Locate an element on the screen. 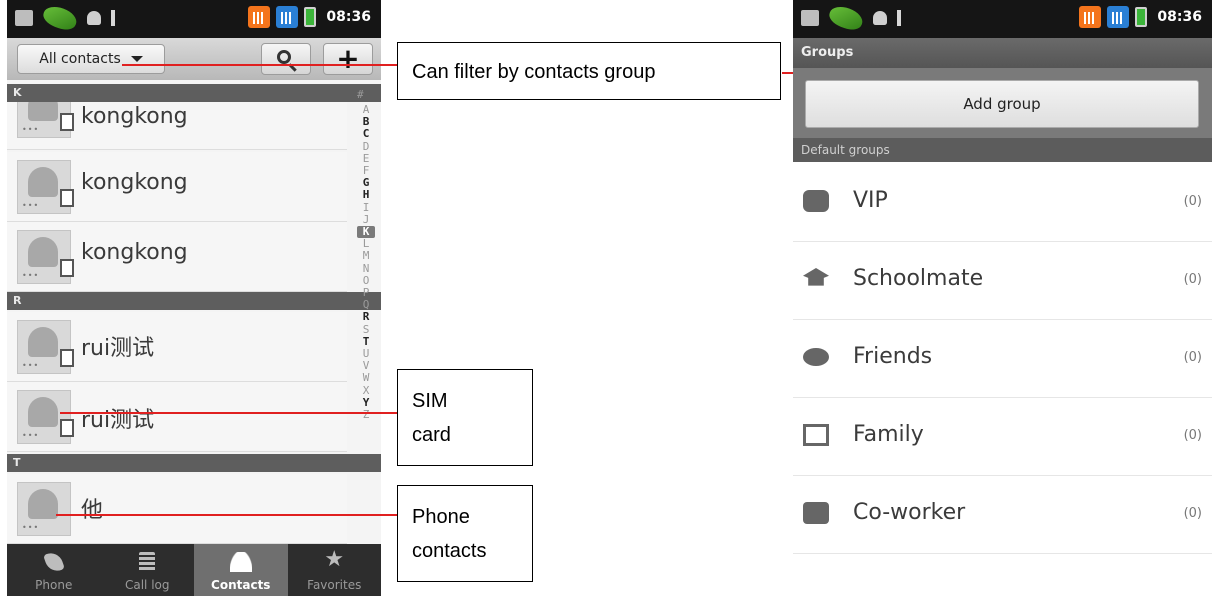 The height and width of the screenshot is (596, 1212). tab-phone: Phone is located at coordinates (54, 570).